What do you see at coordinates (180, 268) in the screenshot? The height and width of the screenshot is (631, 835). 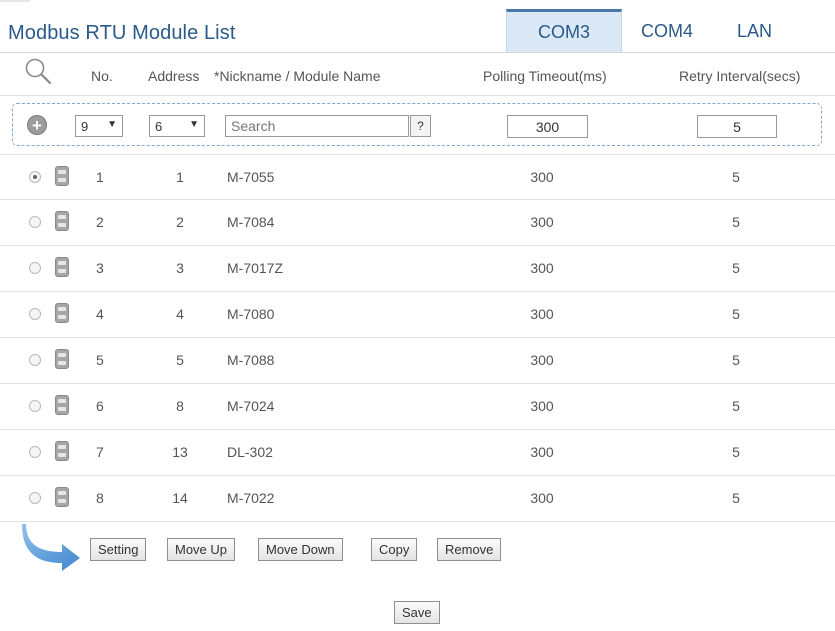 I see `row-address: 3` at bounding box center [180, 268].